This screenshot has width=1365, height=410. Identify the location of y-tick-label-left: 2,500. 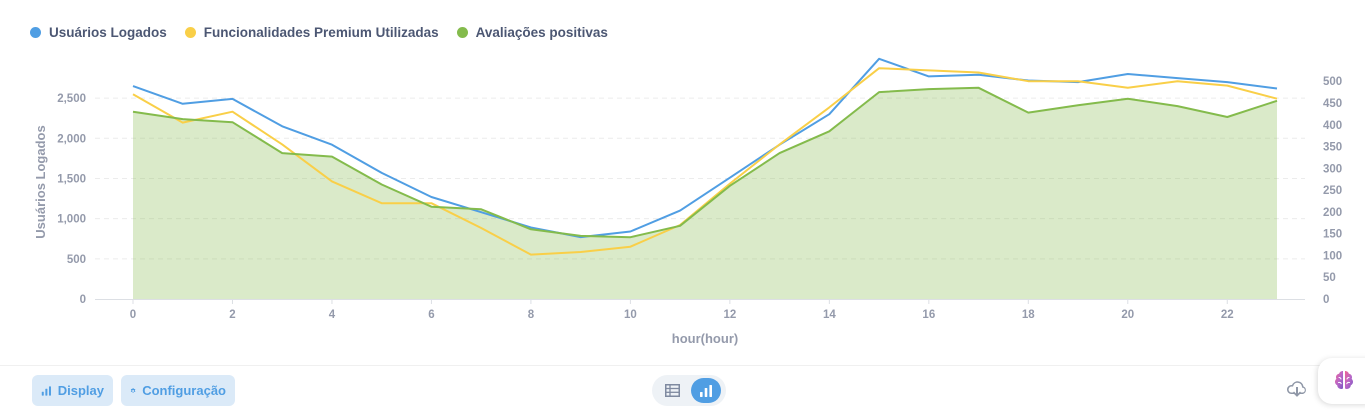
(71, 99).